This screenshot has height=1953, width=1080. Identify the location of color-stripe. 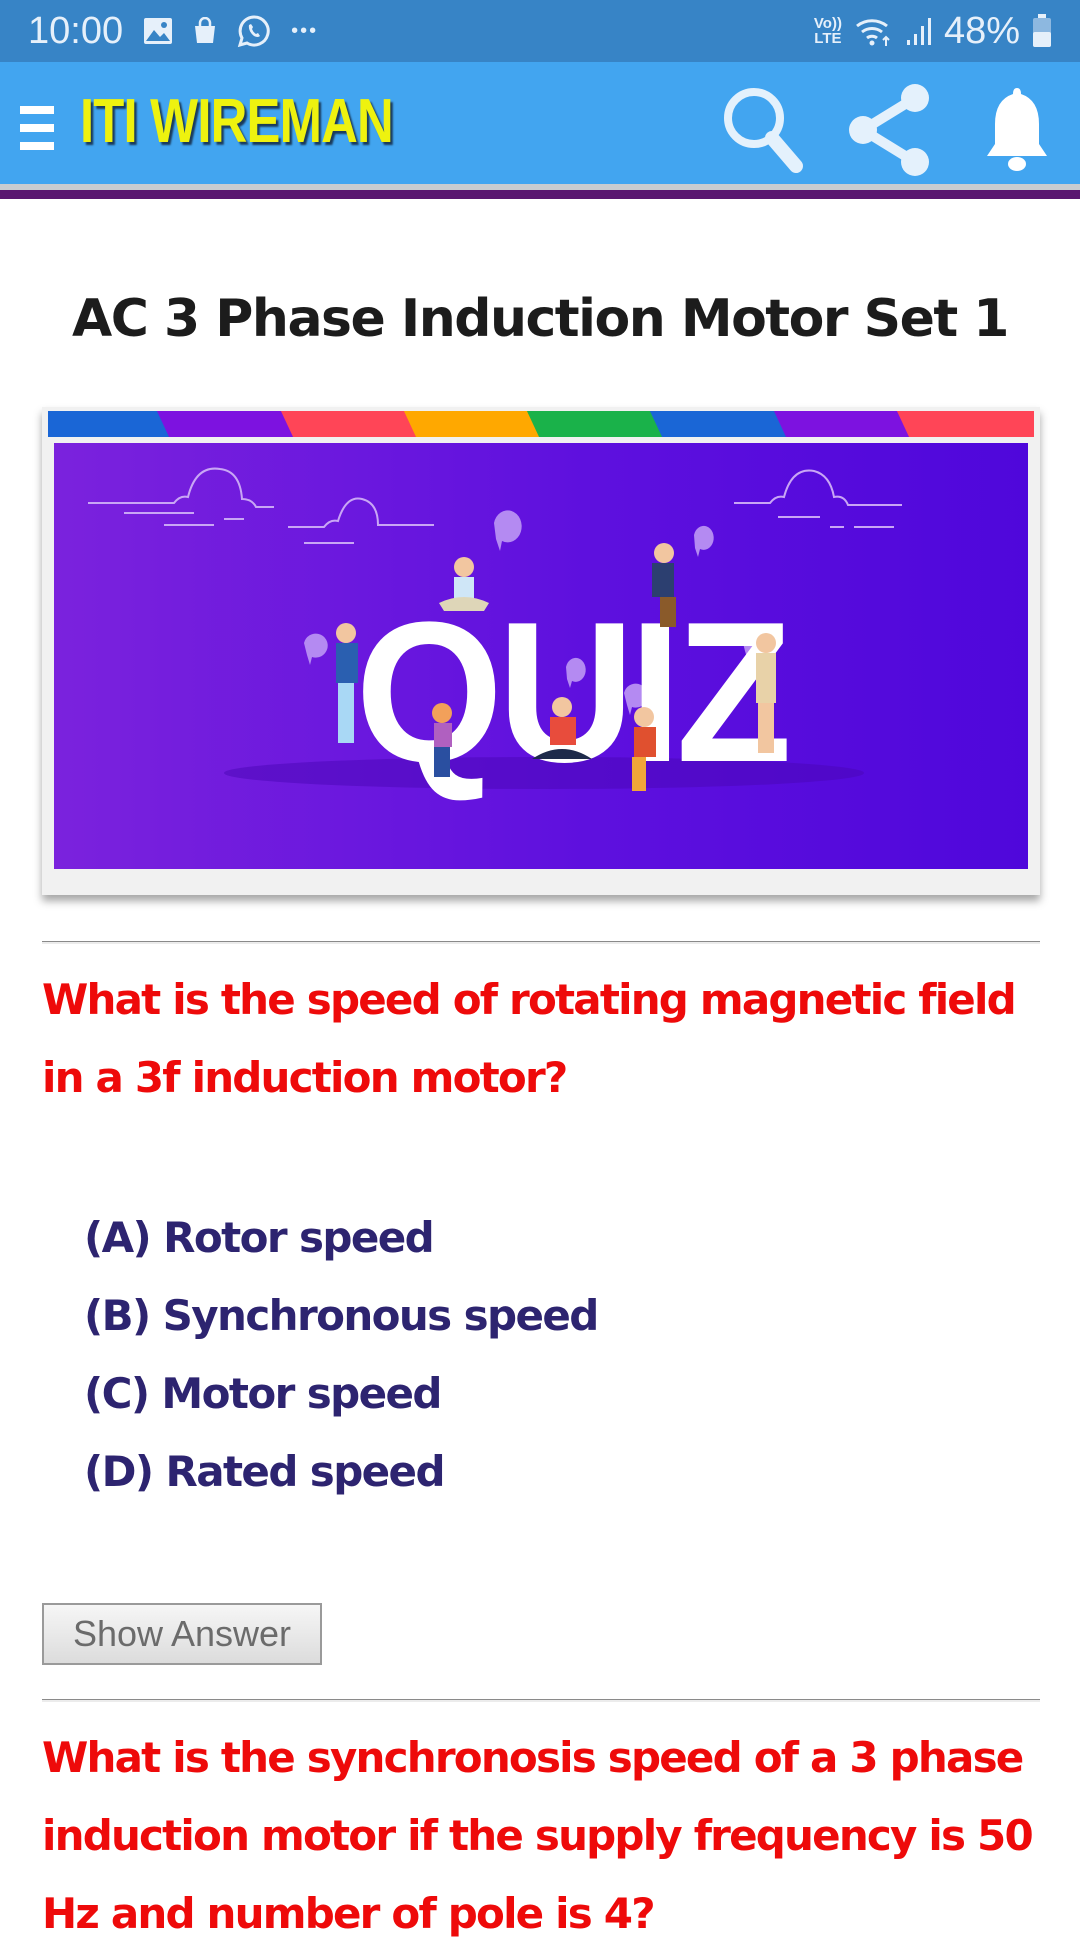
(965, 424).